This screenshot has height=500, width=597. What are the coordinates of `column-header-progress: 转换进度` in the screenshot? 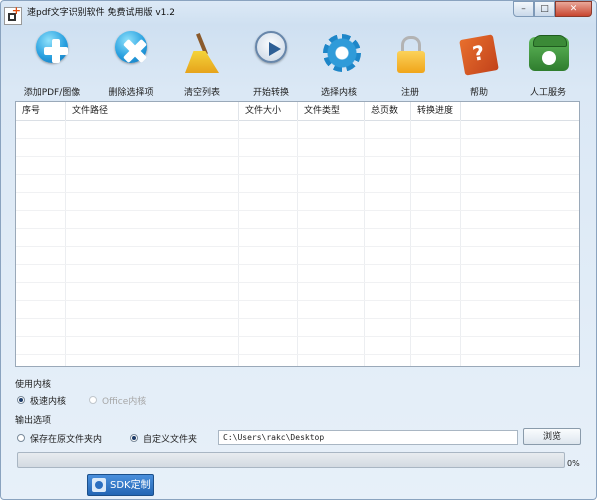 It's located at (436, 111).